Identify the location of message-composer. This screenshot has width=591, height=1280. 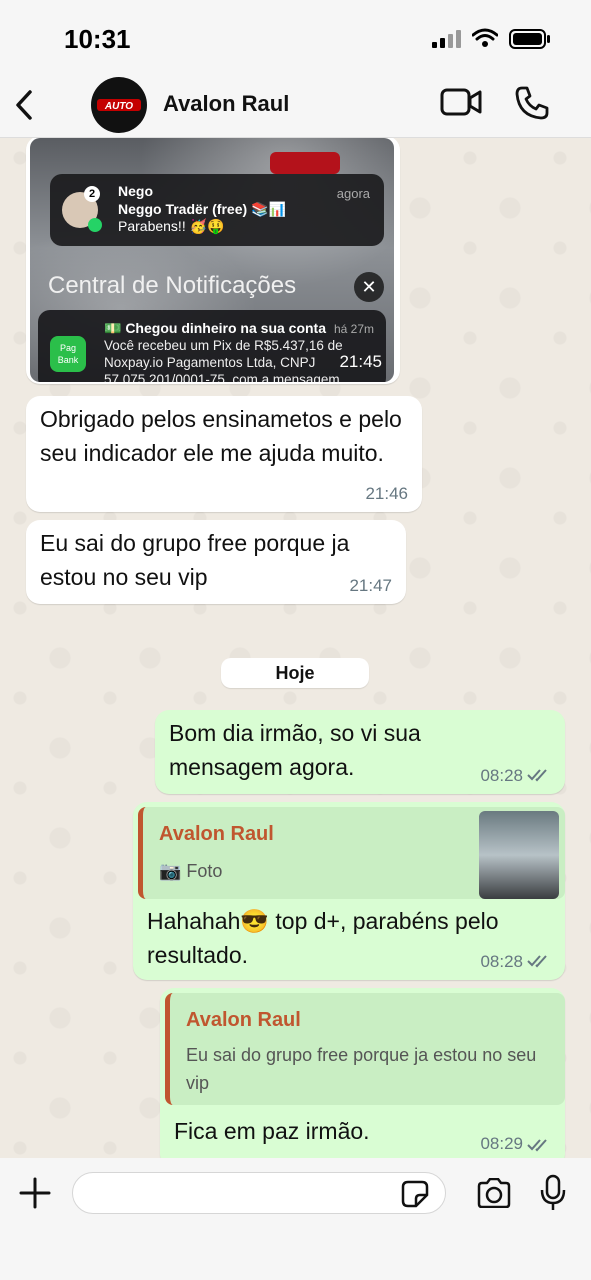
(295, 1219).